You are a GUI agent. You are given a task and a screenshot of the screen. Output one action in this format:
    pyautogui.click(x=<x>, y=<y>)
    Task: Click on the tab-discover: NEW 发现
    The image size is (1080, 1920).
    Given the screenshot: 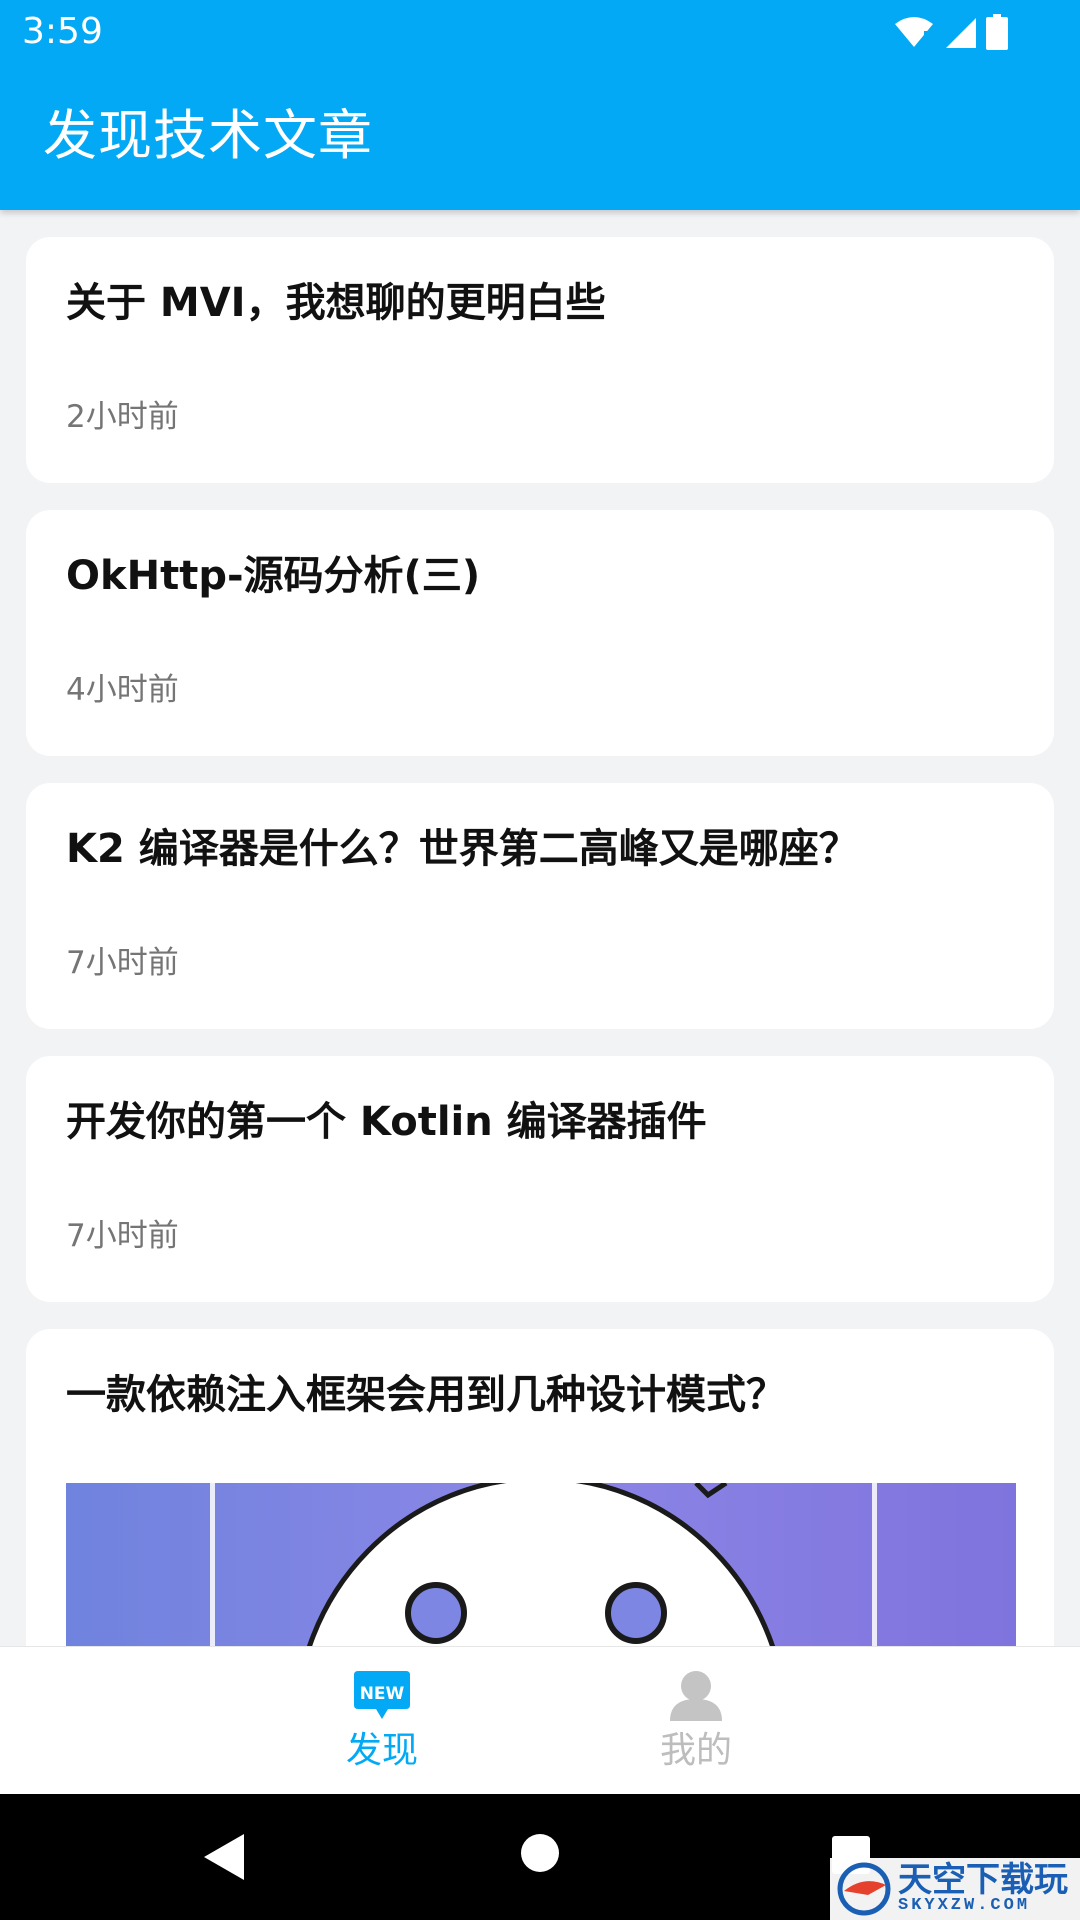 What is the action you would take?
    pyautogui.click(x=382, y=1721)
    